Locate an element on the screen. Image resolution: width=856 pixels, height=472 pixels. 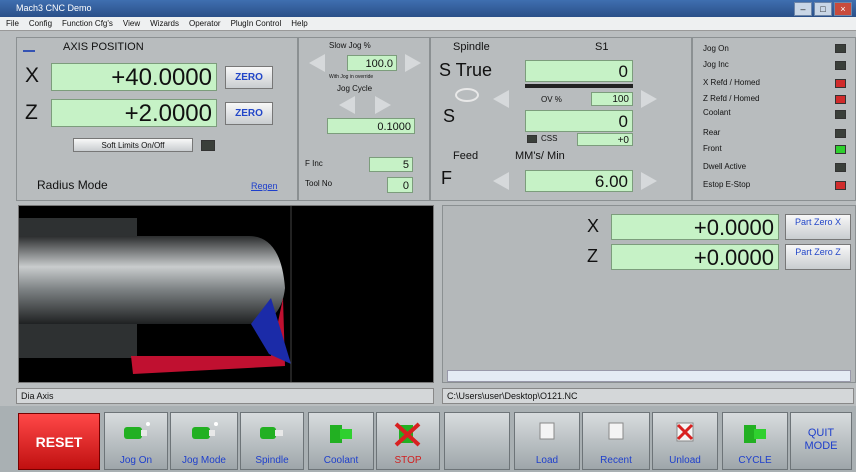
maximize-icon: □ is located at coordinates (823, 9).